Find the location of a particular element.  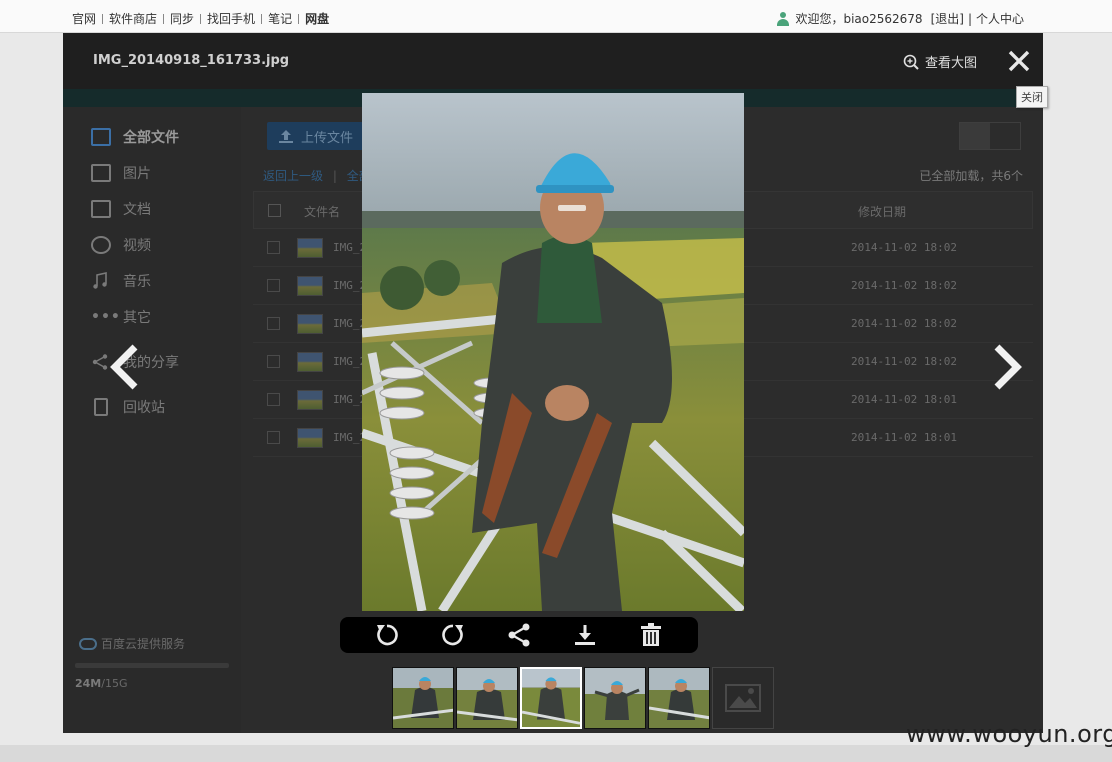

view-large-button: 查看大图 is located at coordinates (940, 61).